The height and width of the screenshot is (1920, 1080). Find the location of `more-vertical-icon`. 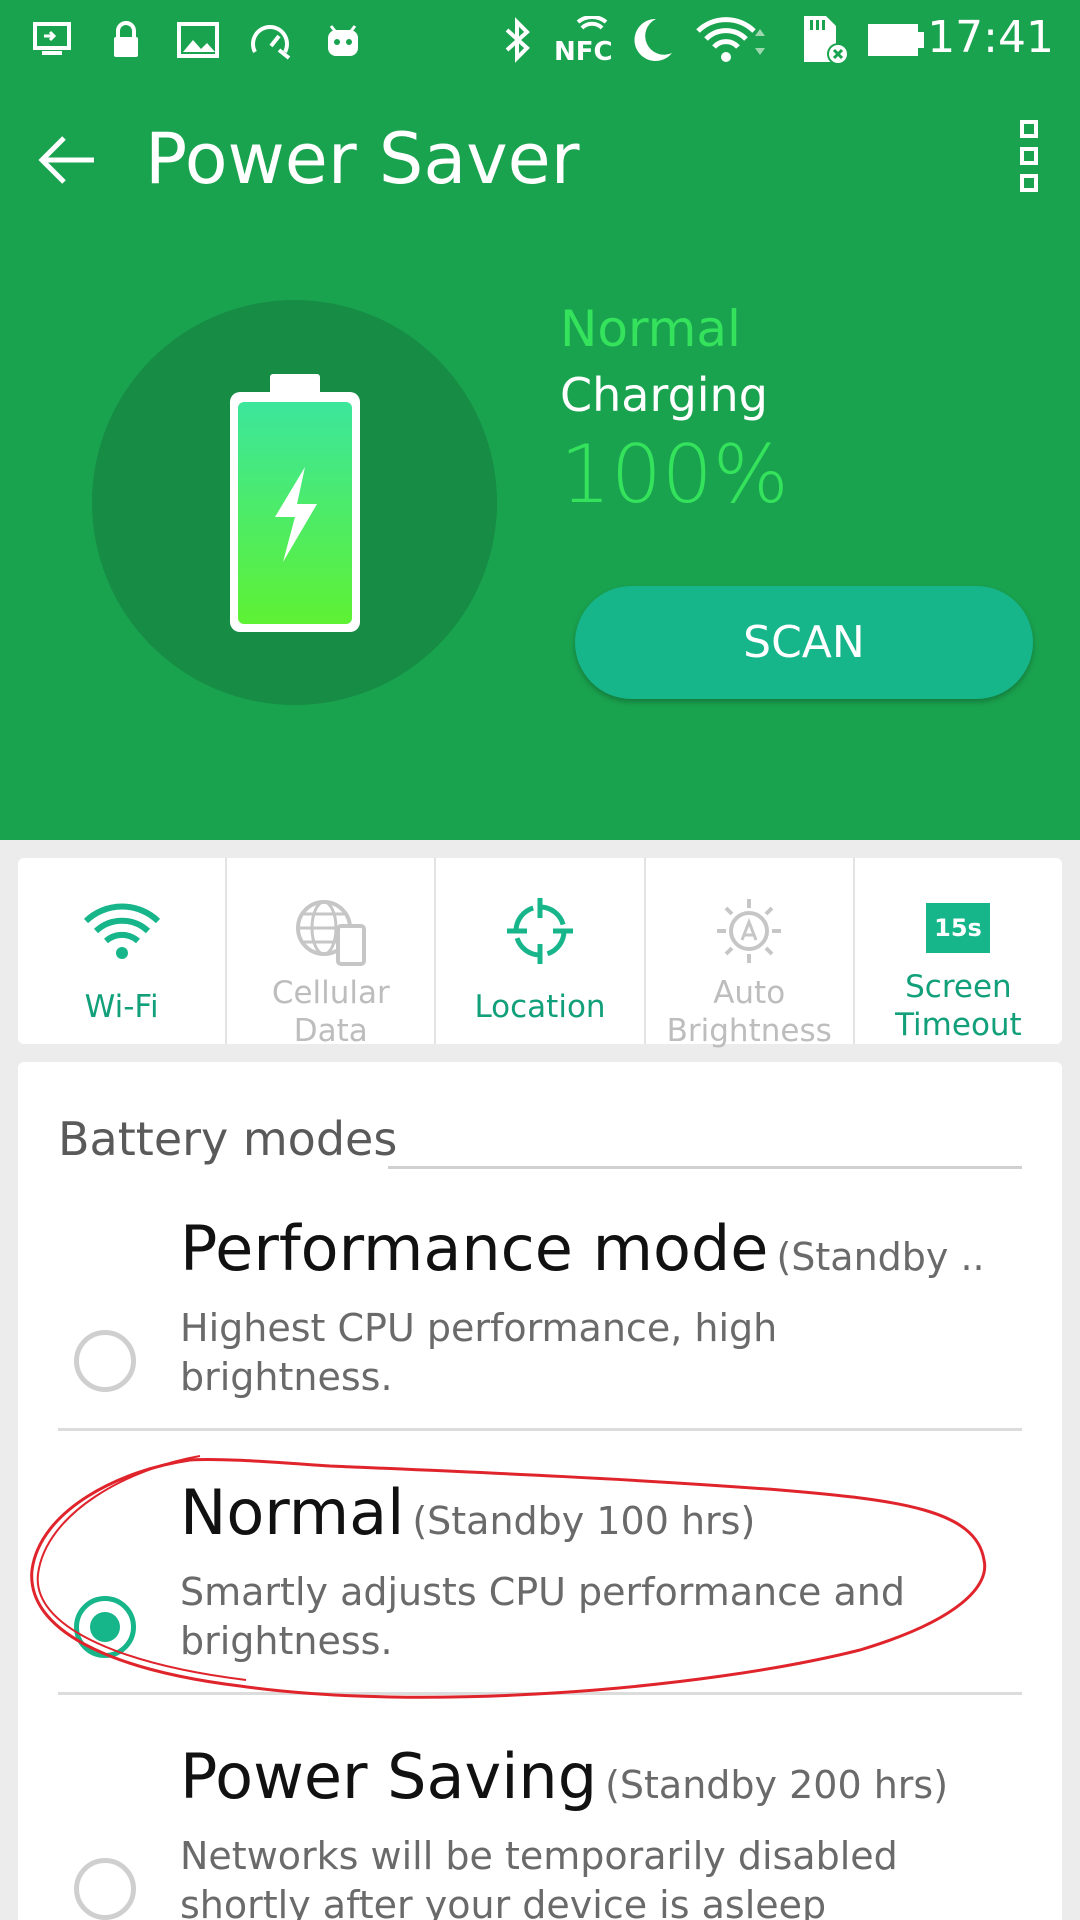

more-vertical-icon is located at coordinates (1029, 156).